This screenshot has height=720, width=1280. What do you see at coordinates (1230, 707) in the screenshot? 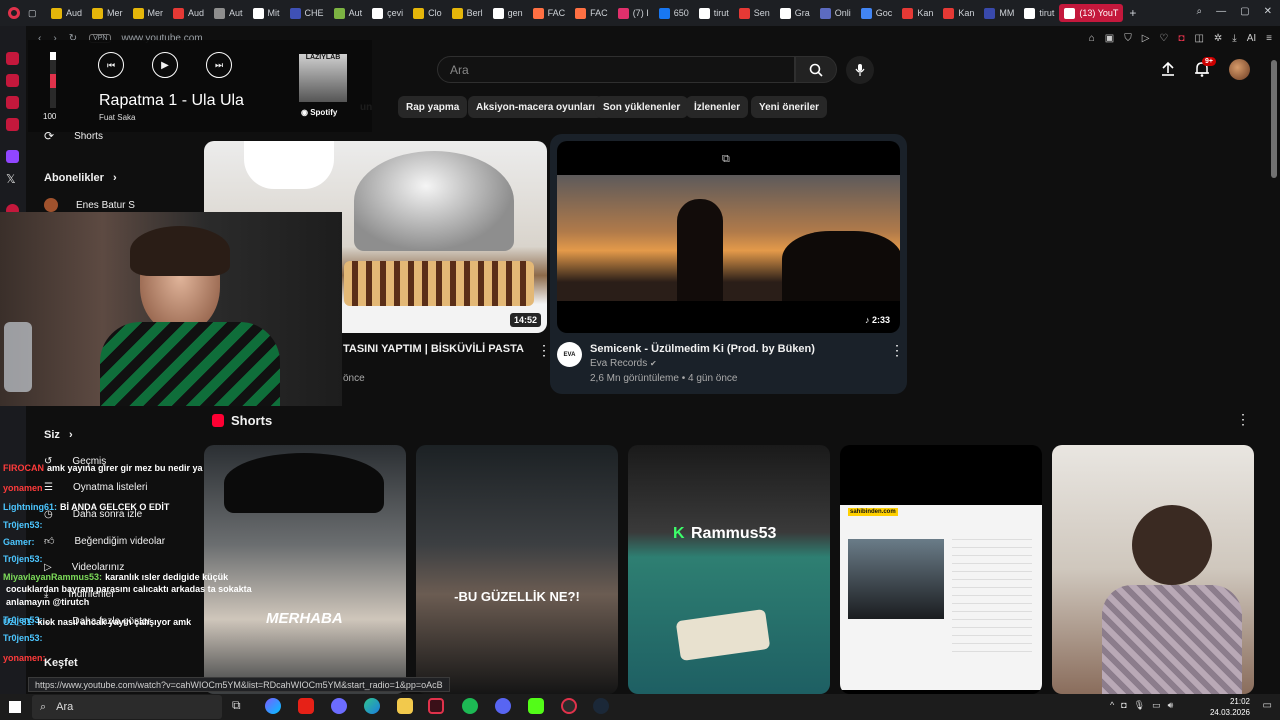
I see `clock: 21:02 24.03.2026` at bounding box center [1230, 707].